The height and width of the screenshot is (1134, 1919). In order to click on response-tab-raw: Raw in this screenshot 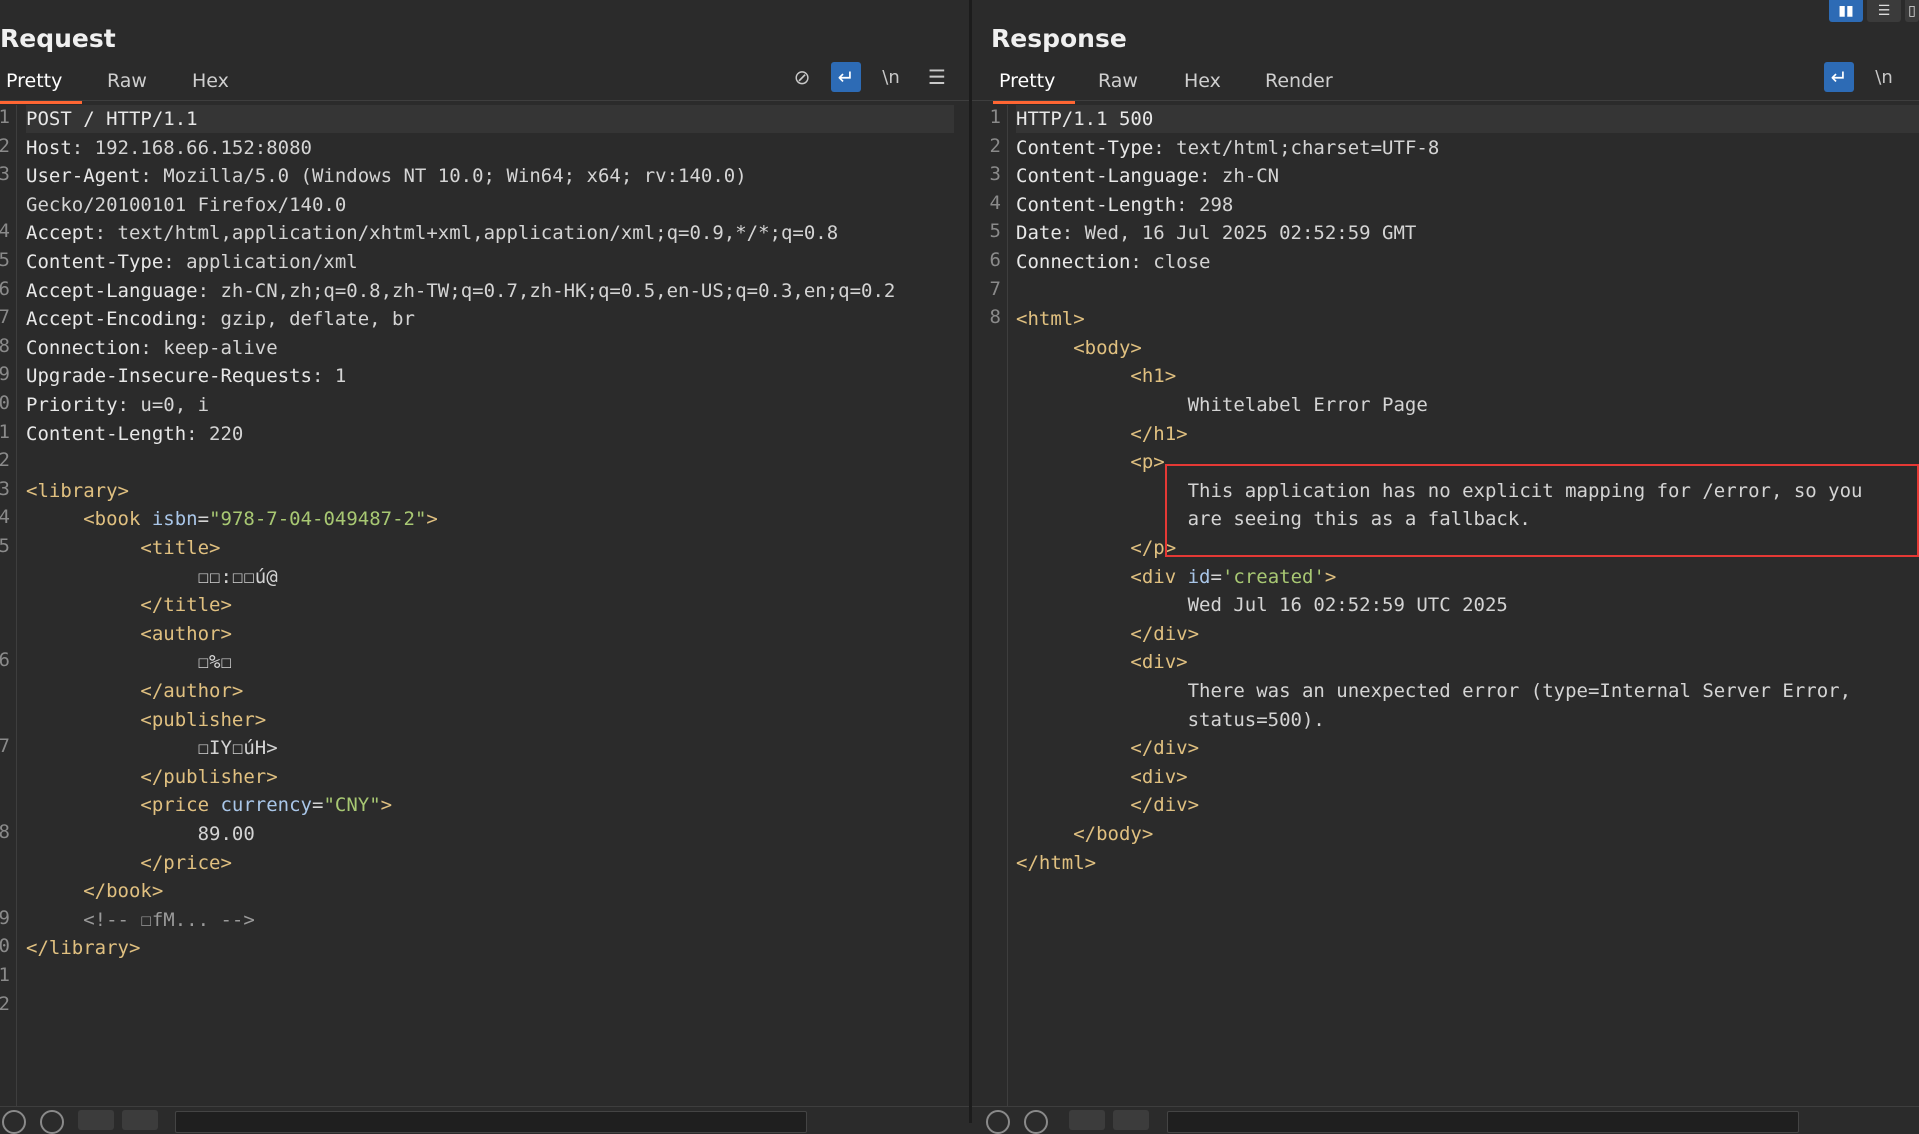, I will do `click(1118, 84)`.